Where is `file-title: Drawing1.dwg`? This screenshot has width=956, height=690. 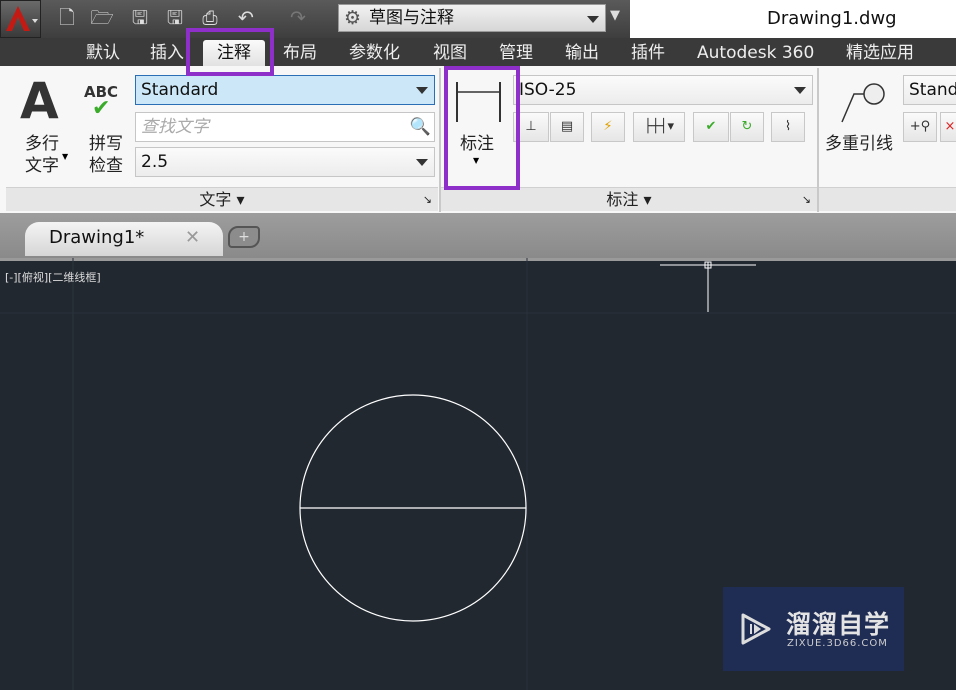
file-title: Drawing1.dwg is located at coordinates (832, 18).